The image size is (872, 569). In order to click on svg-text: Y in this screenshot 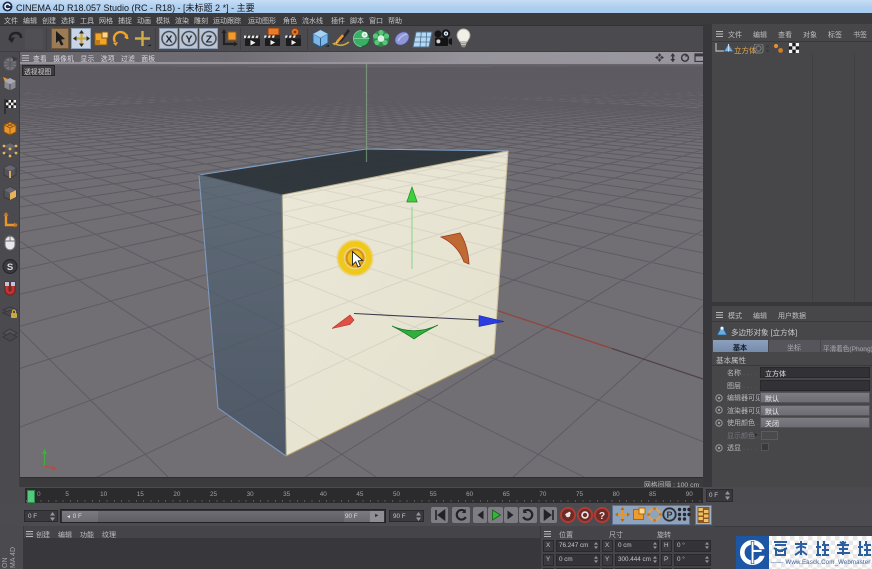, I will do `click(188, 39)`.